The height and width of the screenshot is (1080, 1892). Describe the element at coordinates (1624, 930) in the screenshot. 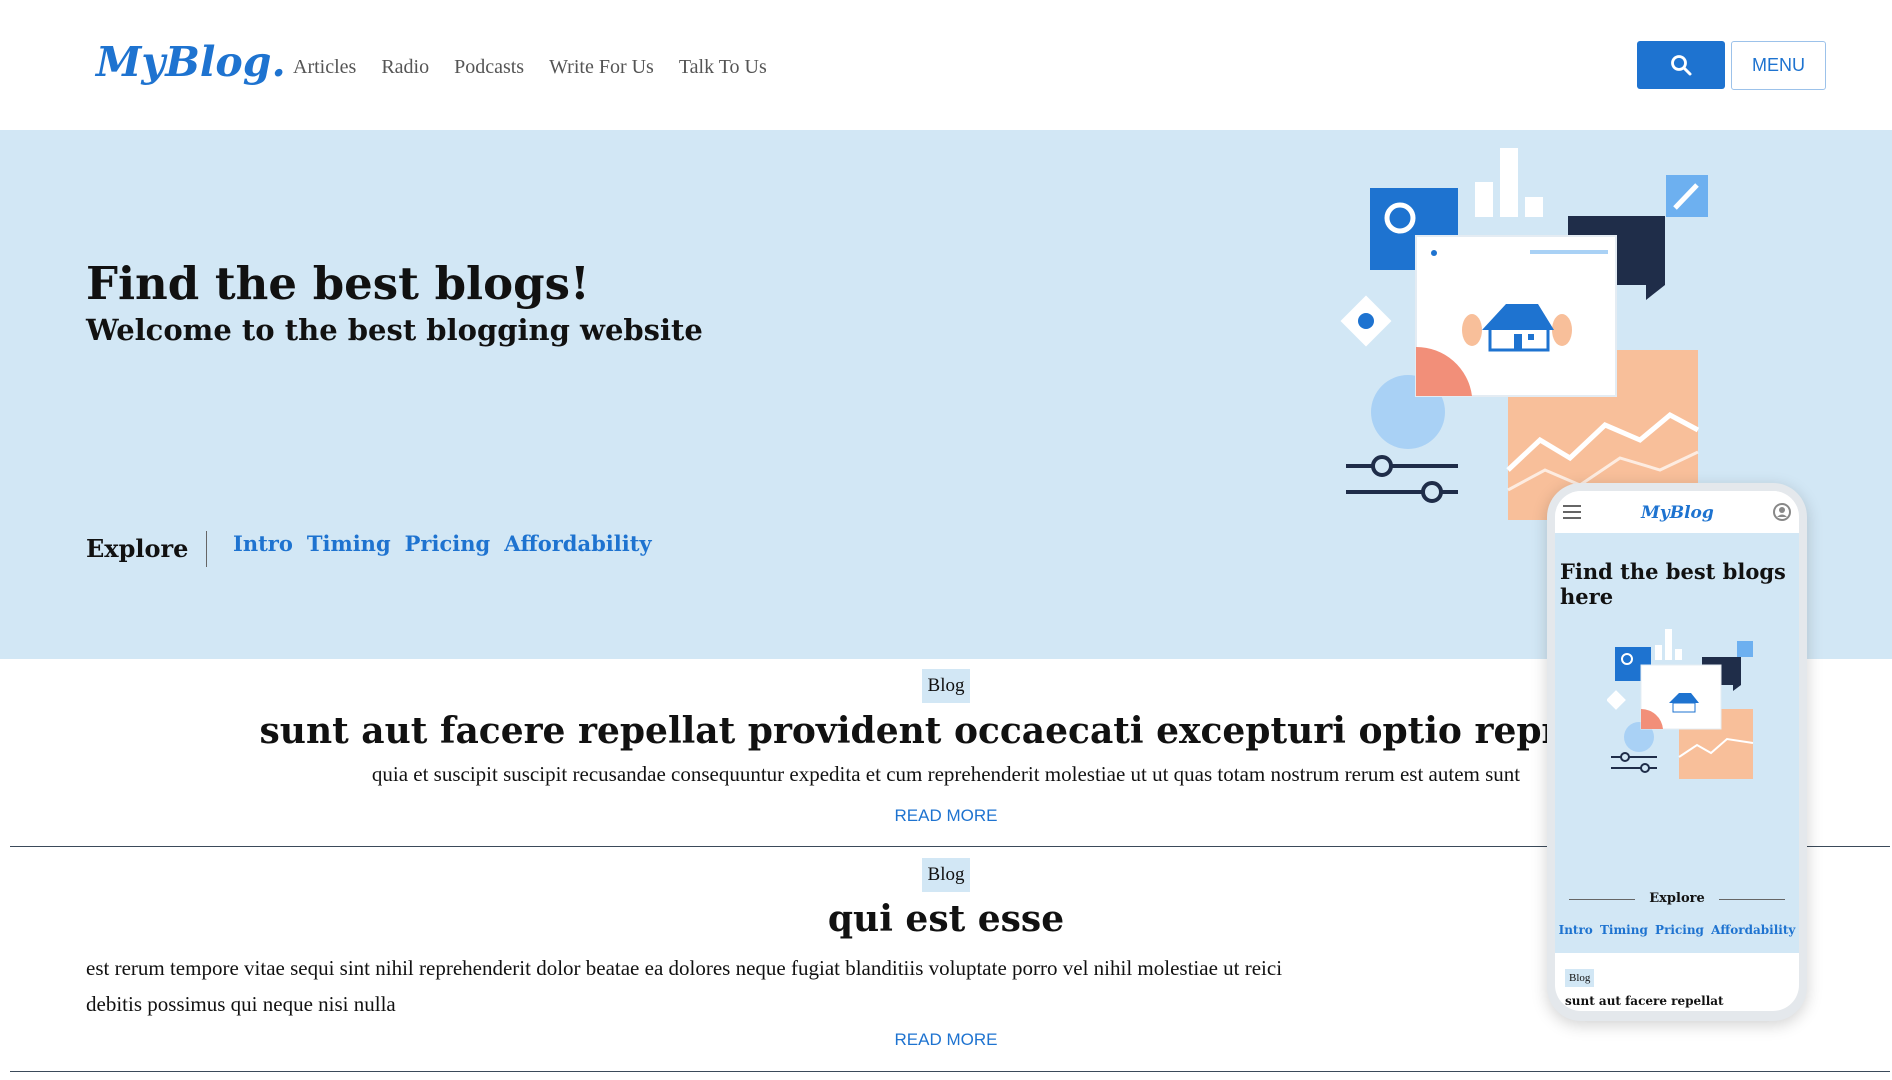

I see `phone-link-timing: Timing` at that location.